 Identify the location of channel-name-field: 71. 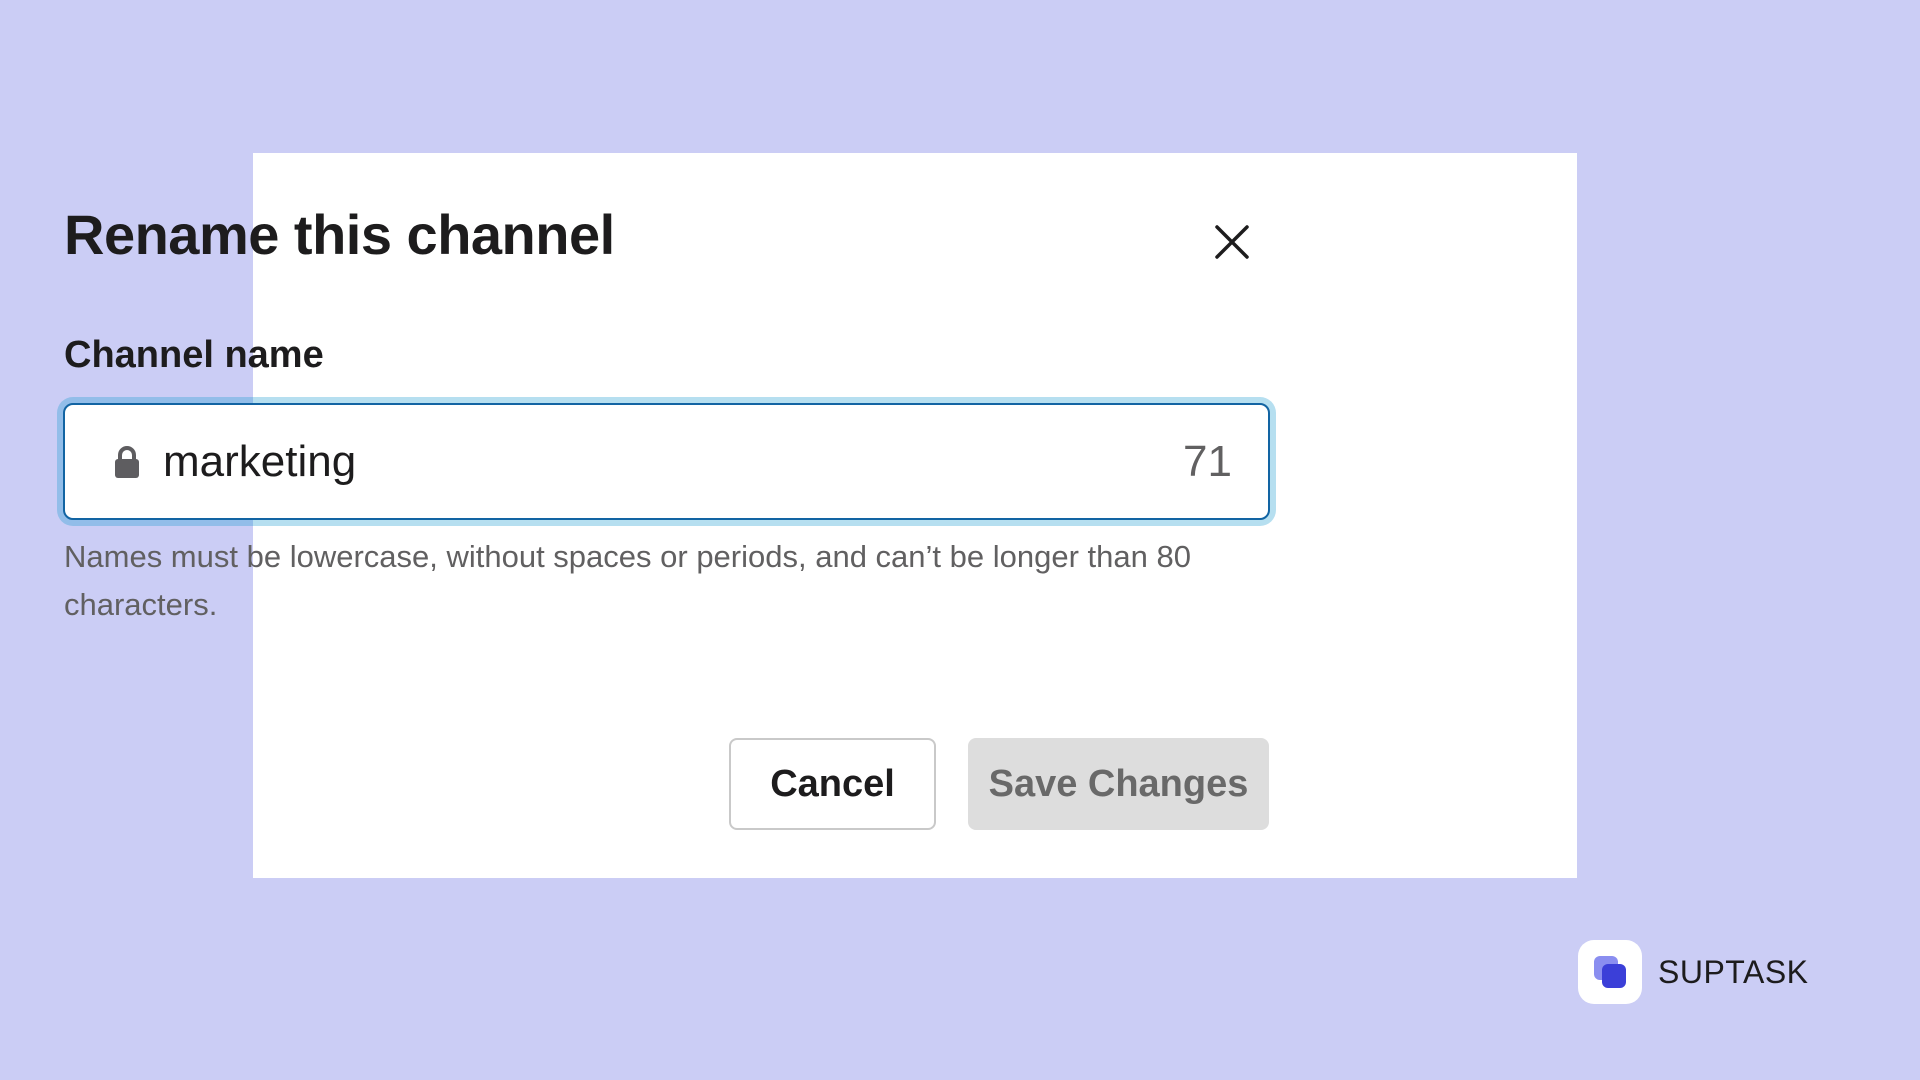
(666, 461).